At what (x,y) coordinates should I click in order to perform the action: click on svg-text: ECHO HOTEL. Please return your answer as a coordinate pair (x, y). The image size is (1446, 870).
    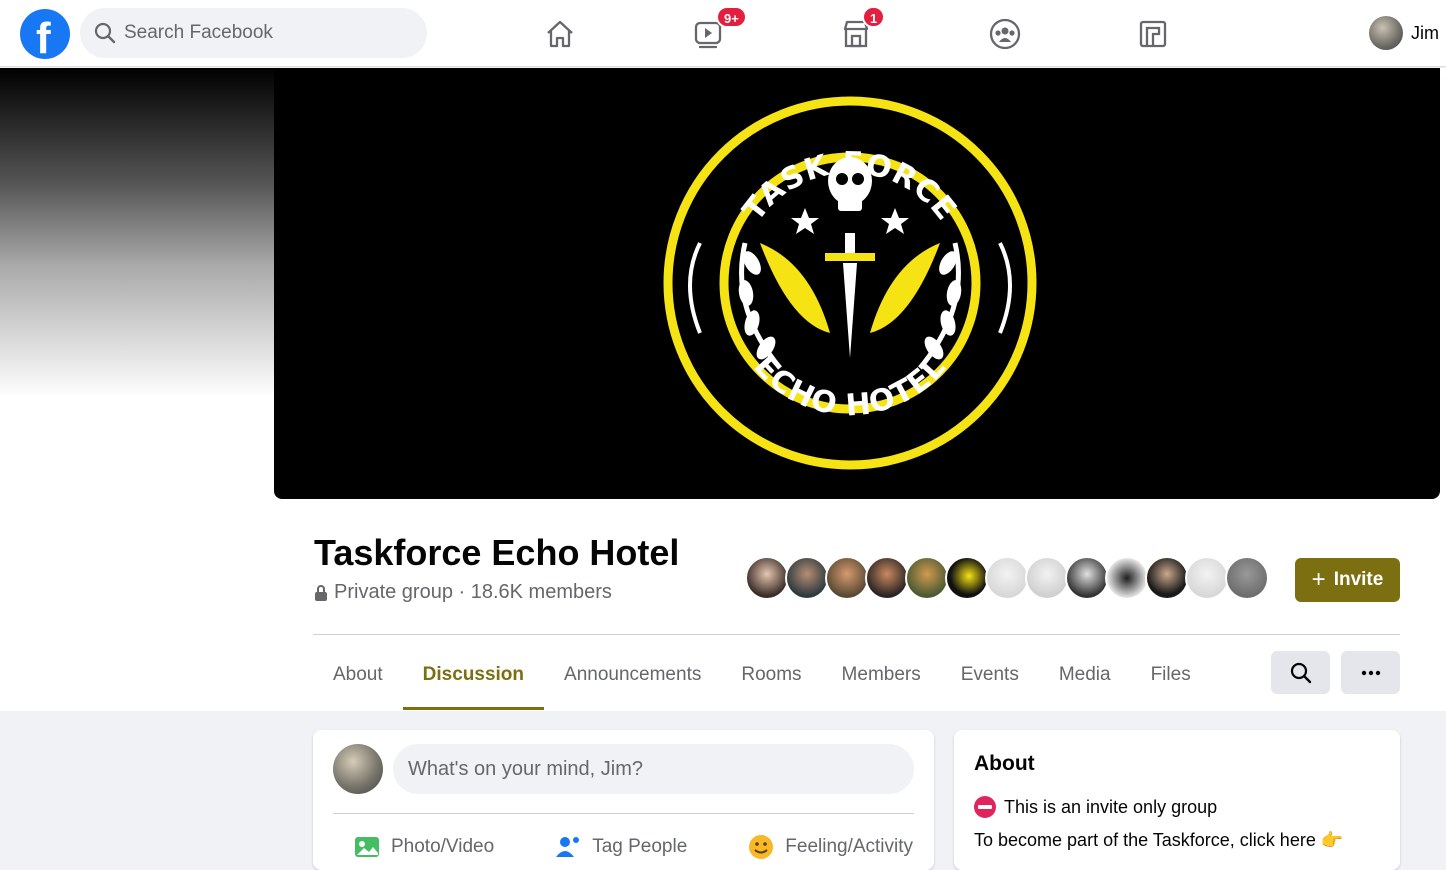
    Looking at the image, I should click on (850, 386).